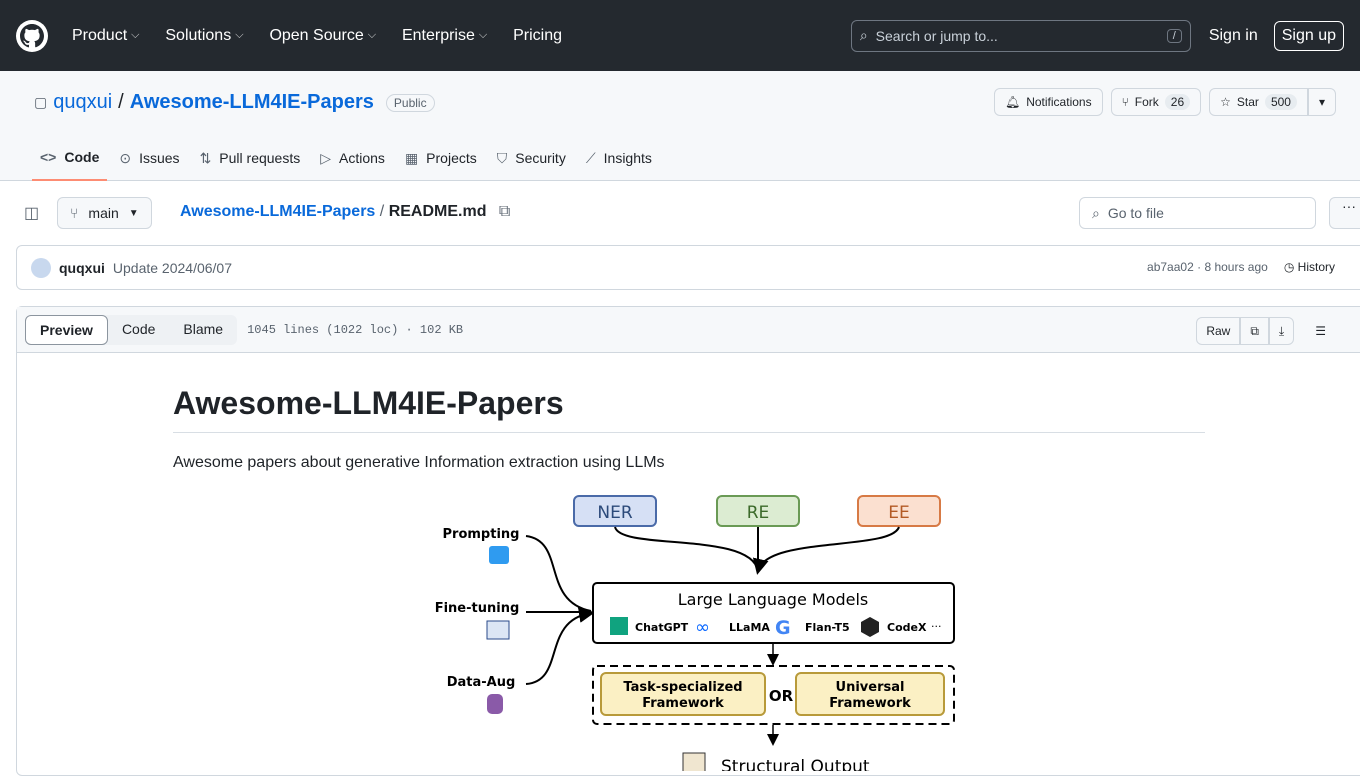 The image size is (1360, 776). I want to click on star-count: 500, so click(1280, 102).